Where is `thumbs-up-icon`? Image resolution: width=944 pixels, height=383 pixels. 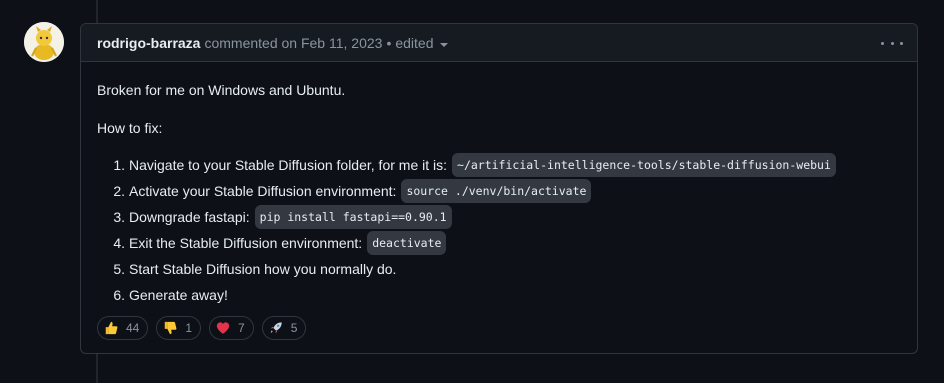 thumbs-up-icon is located at coordinates (111, 328).